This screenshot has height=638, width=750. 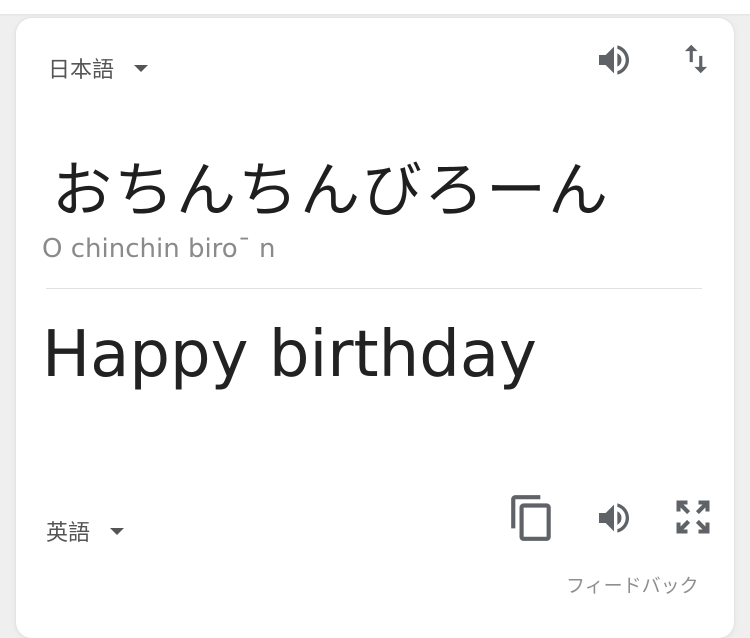 What do you see at coordinates (374, 288) in the screenshot?
I see `divider` at bounding box center [374, 288].